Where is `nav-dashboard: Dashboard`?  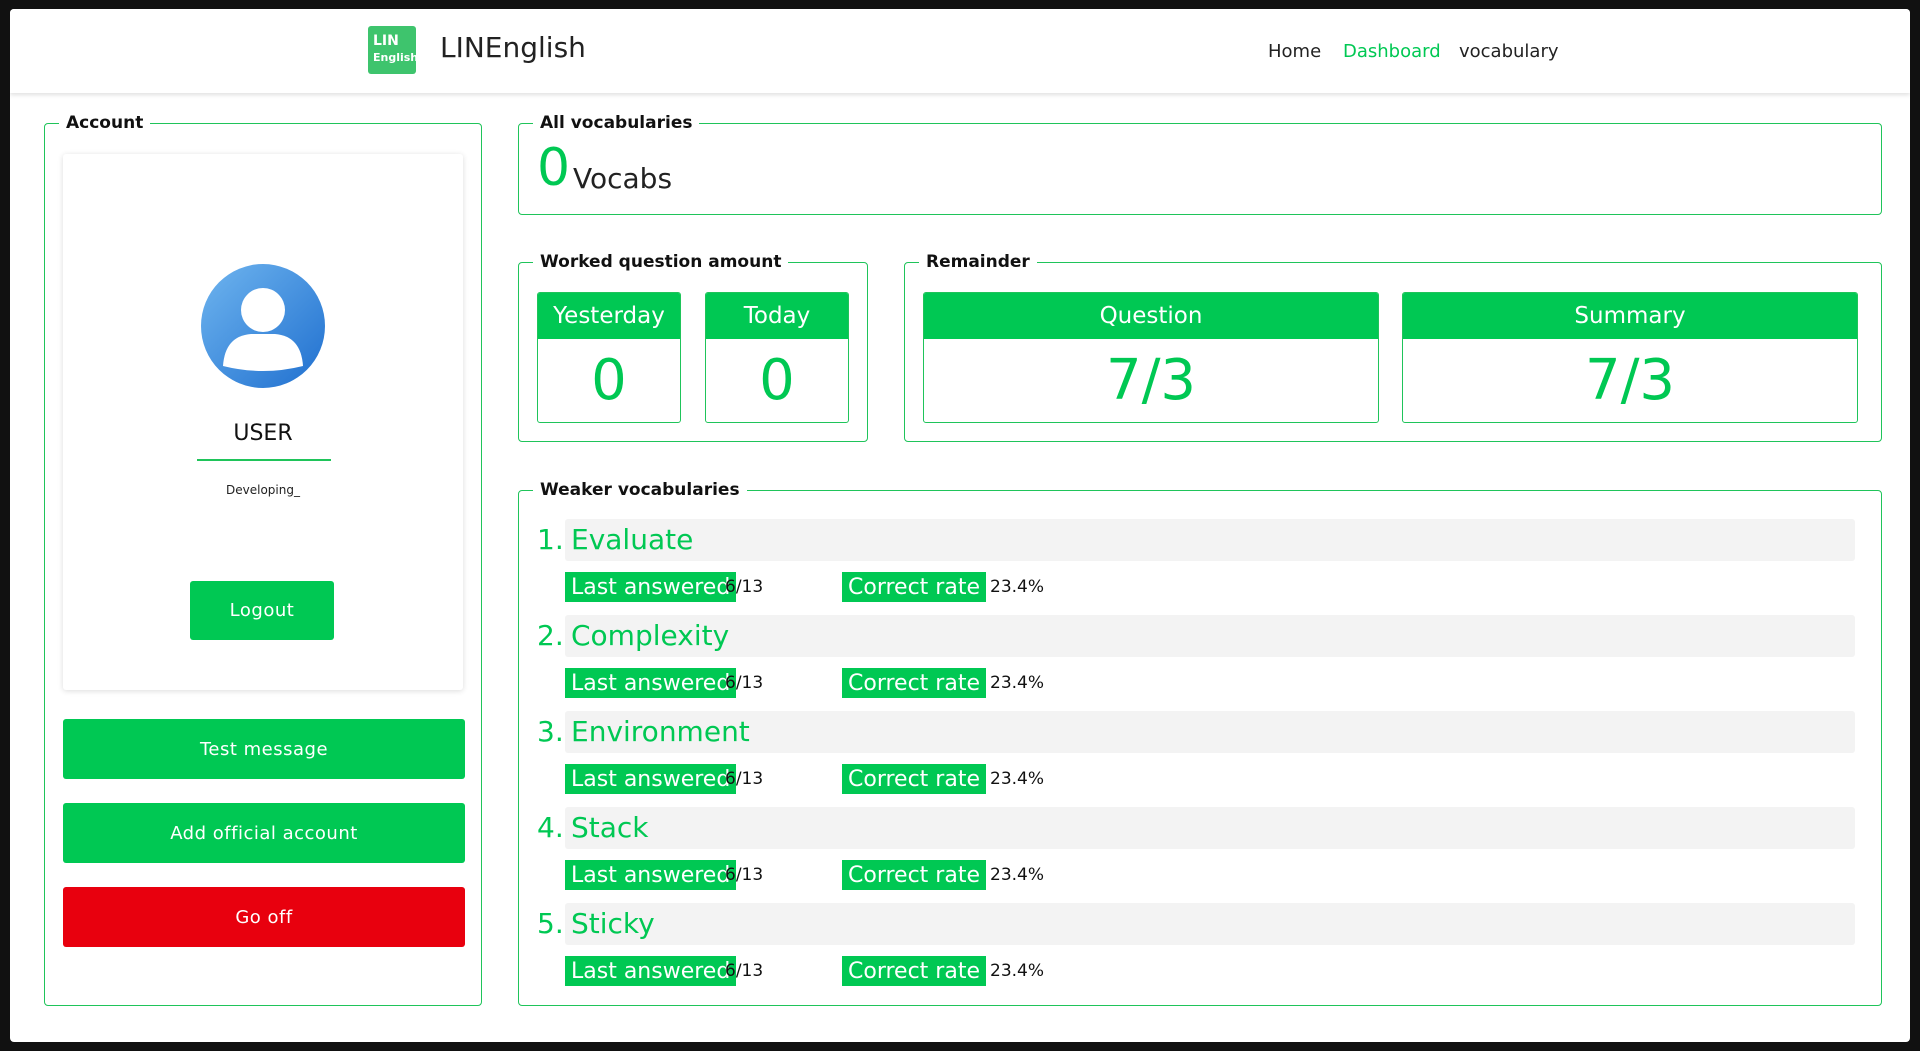
nav-dashboard: Dashboard is located at coordinates (1392, 51).